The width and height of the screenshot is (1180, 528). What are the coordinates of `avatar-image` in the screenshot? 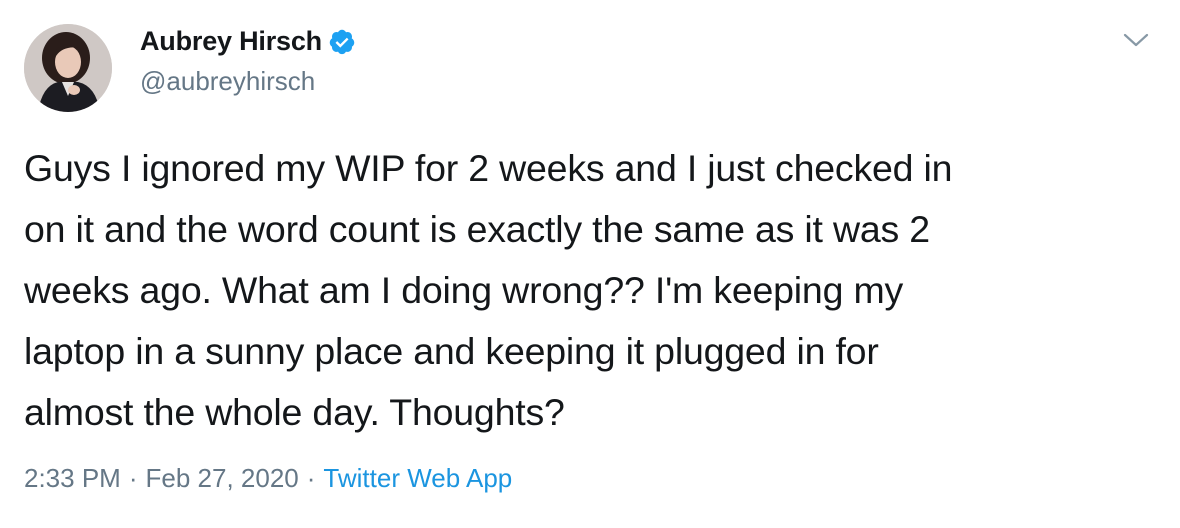 It's located at (68, 68).